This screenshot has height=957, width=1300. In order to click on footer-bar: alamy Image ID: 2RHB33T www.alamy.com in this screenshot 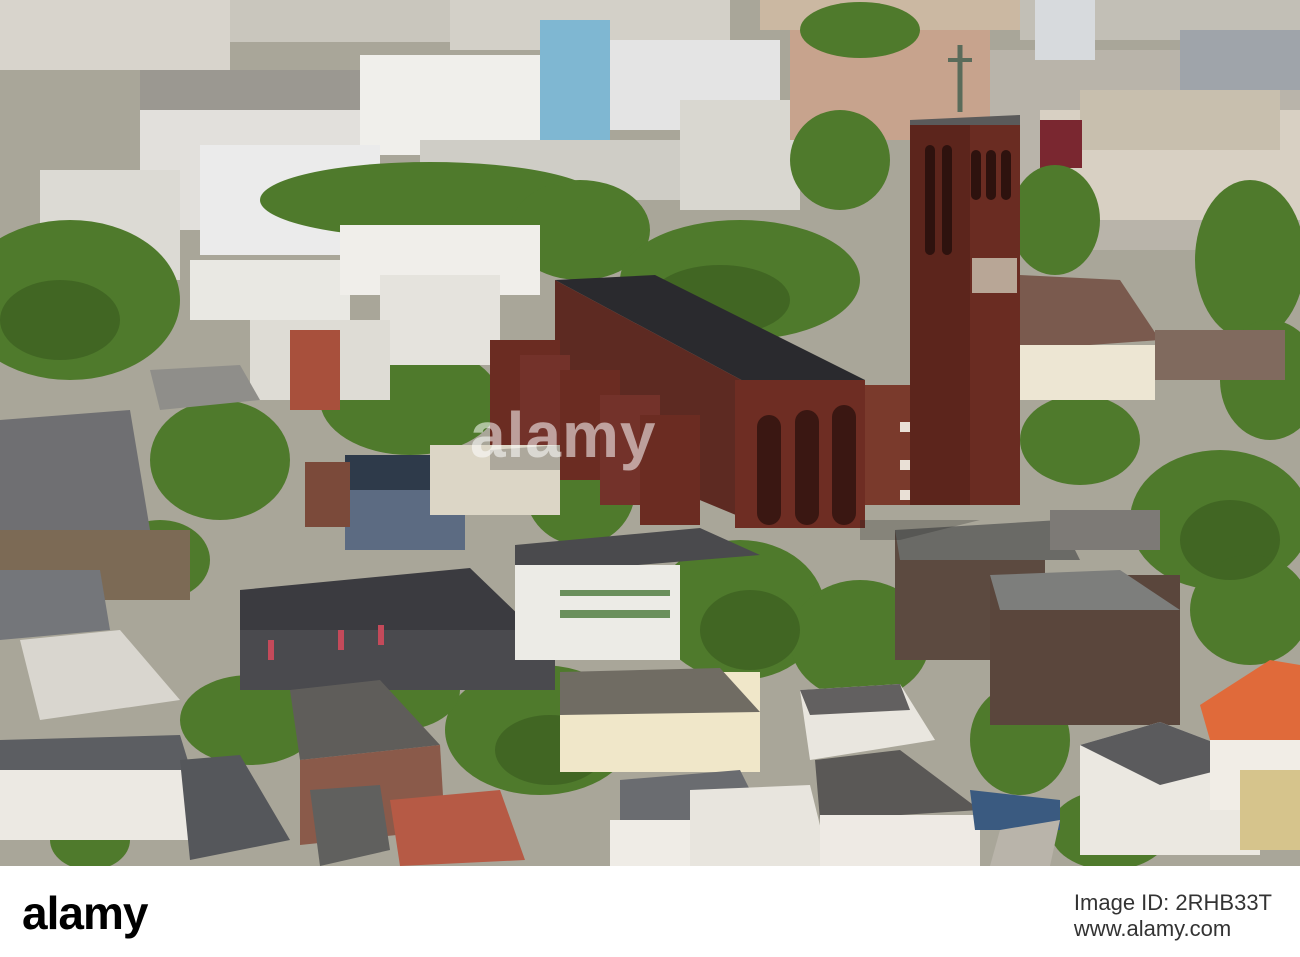, I will do `click(650, 911)`.